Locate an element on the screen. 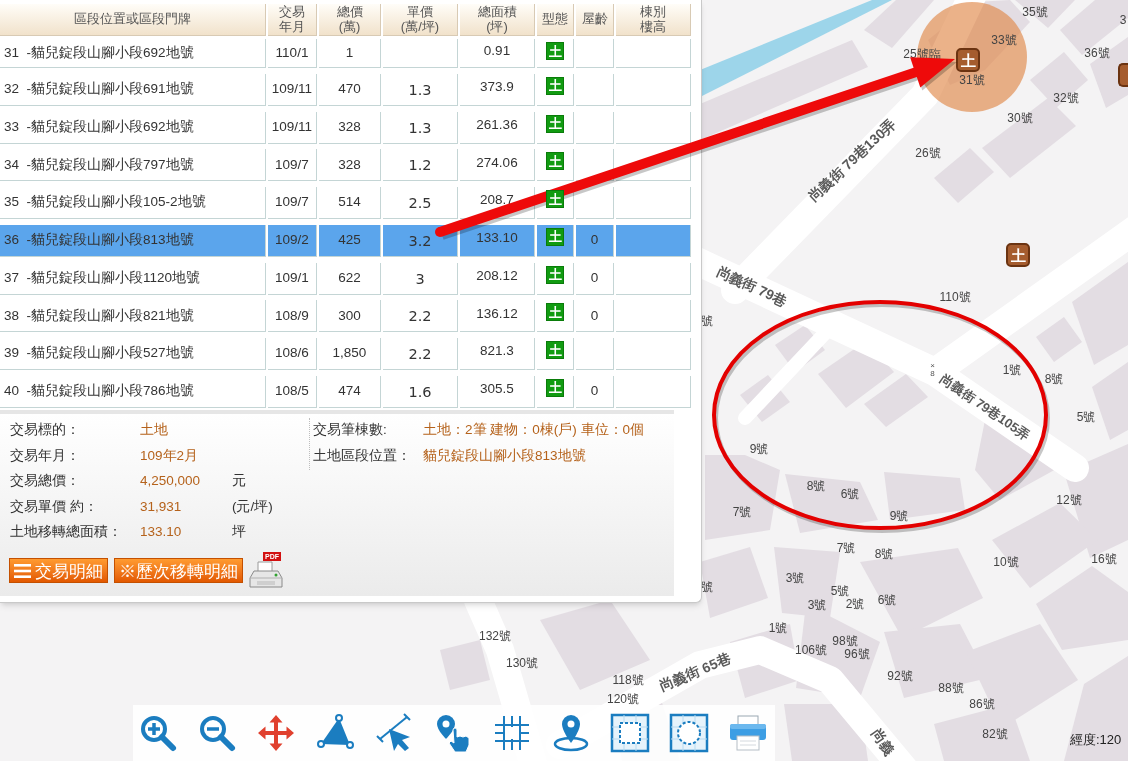 Image resolution: width=1128 pixels, height=761 pixels. table-cell: 108/9 is located at coordinates (292, 316).